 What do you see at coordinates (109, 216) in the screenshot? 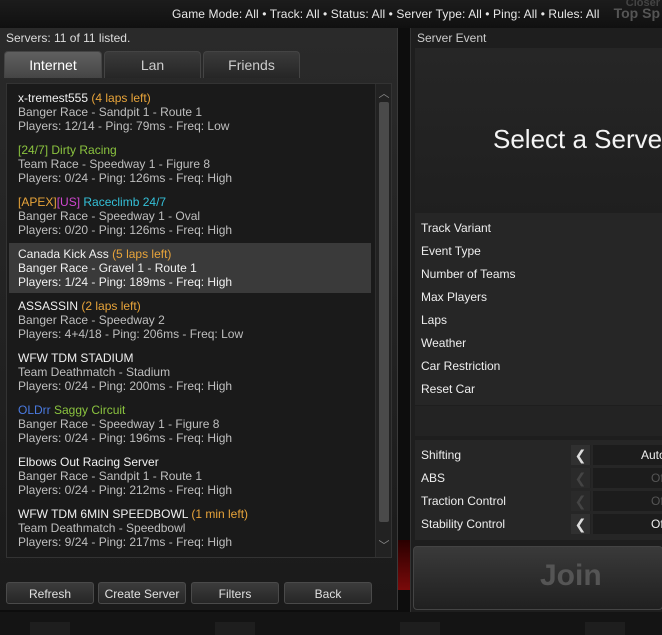
I see `server-details: Banger Race - Speedway 1 - Oval` at bounding box center [109, 216].